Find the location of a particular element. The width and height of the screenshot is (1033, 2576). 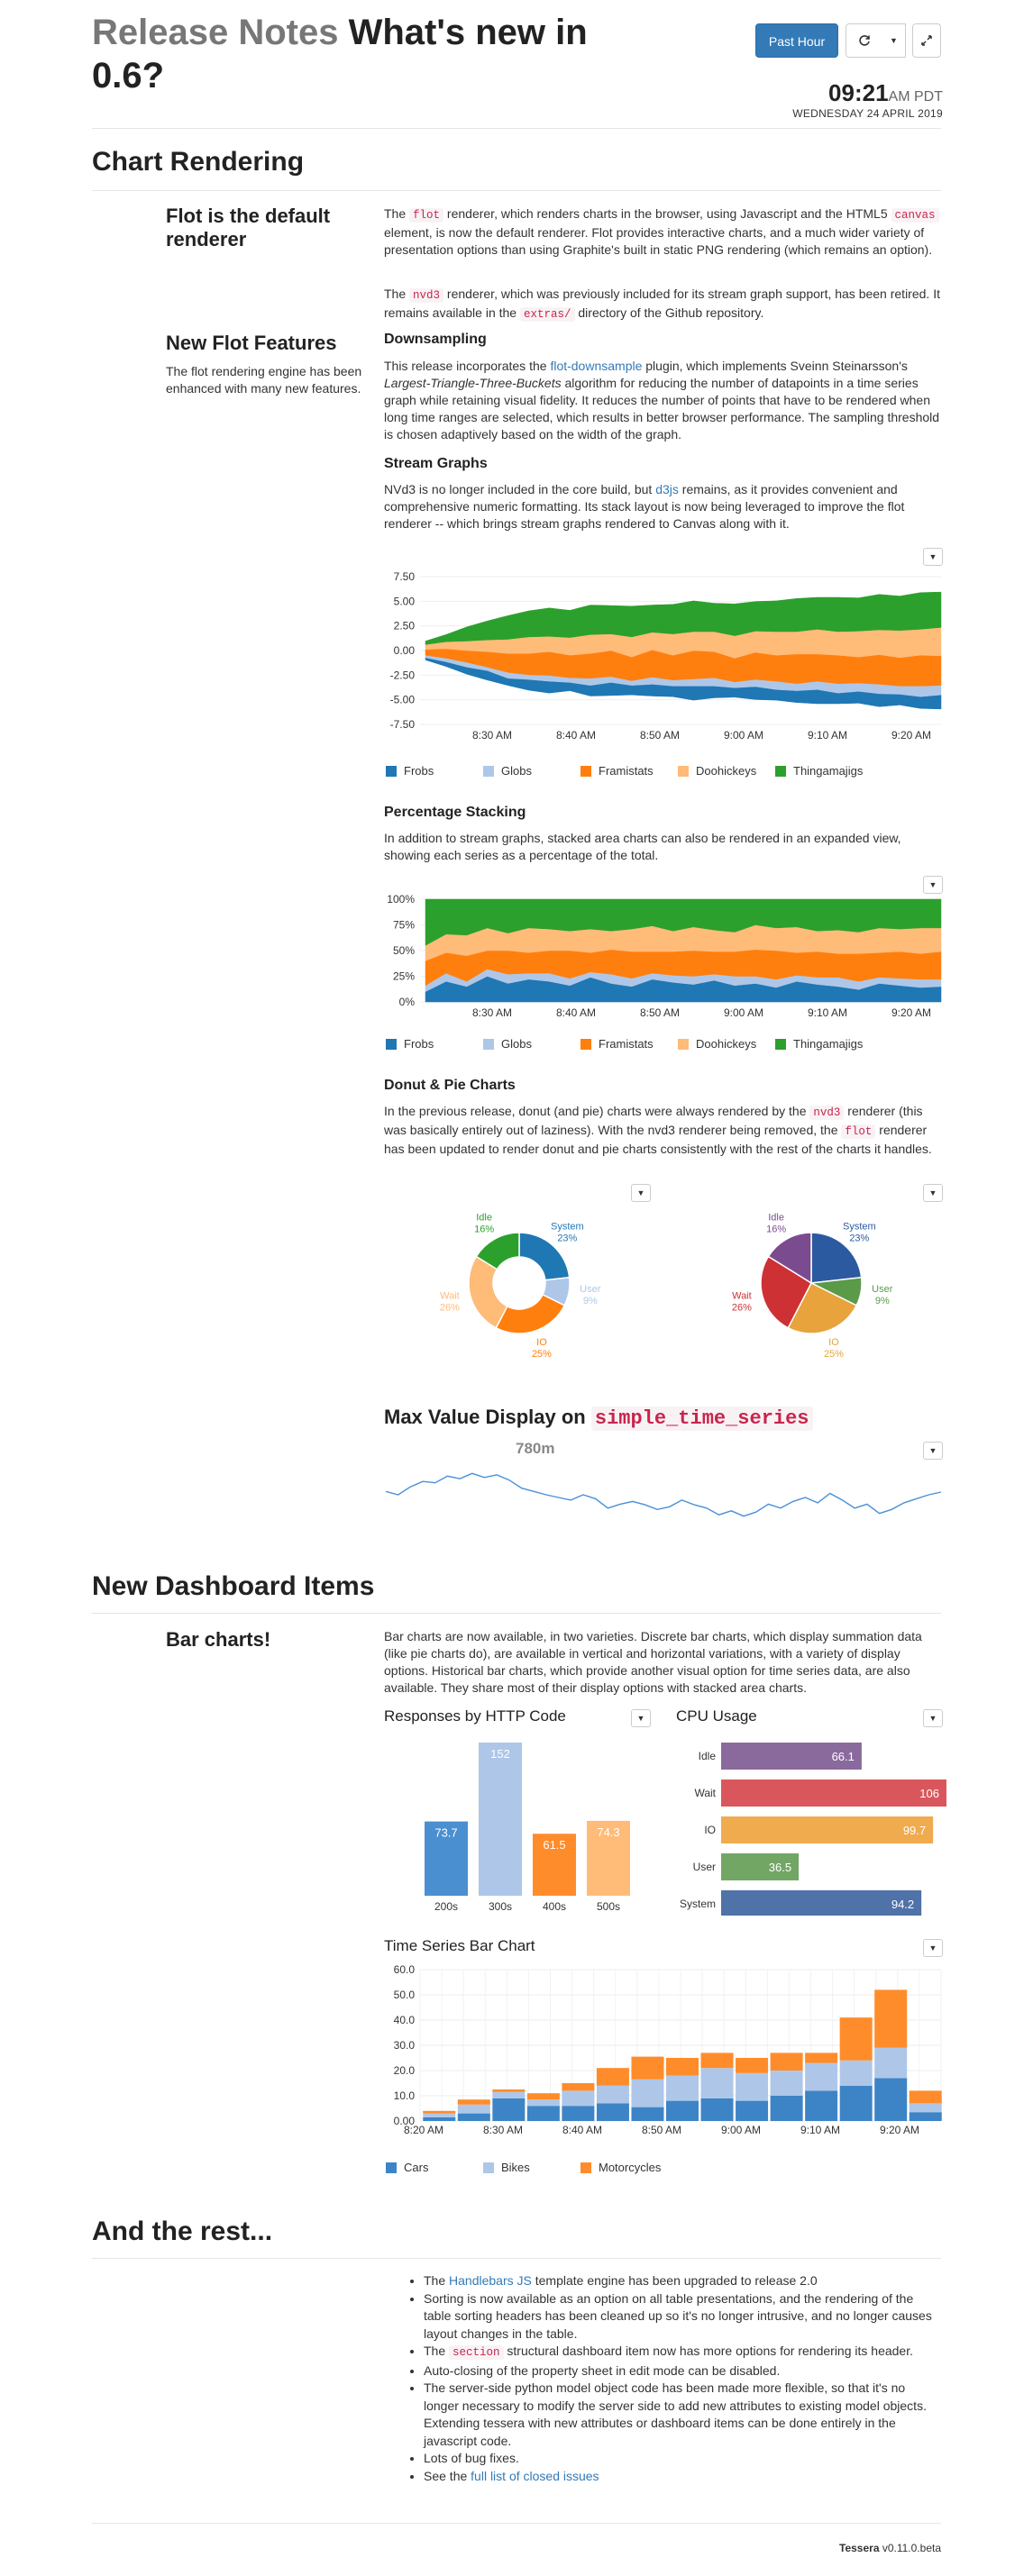

x-tick-label: 300s is located at coordinates (500, 1906).